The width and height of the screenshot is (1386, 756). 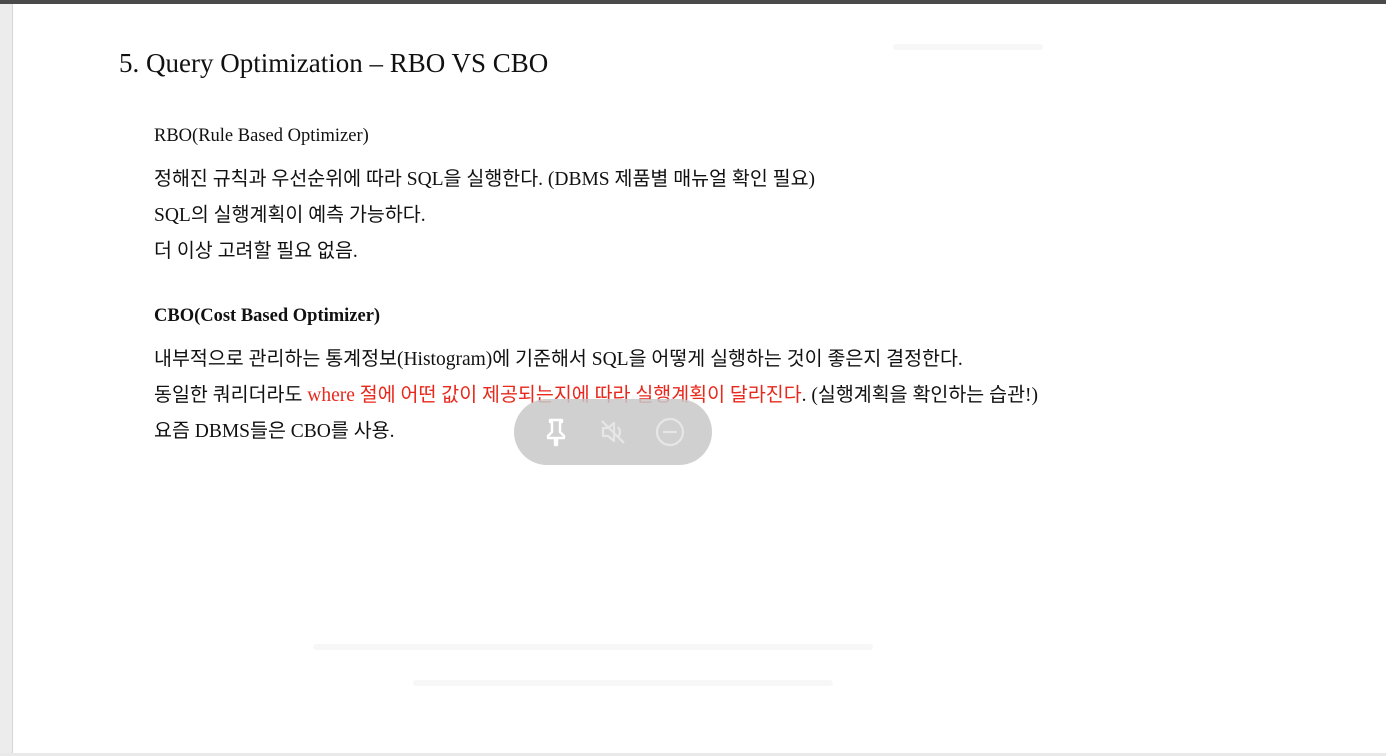 I want to click on floating-control-bar, so click(x=613, y=432).